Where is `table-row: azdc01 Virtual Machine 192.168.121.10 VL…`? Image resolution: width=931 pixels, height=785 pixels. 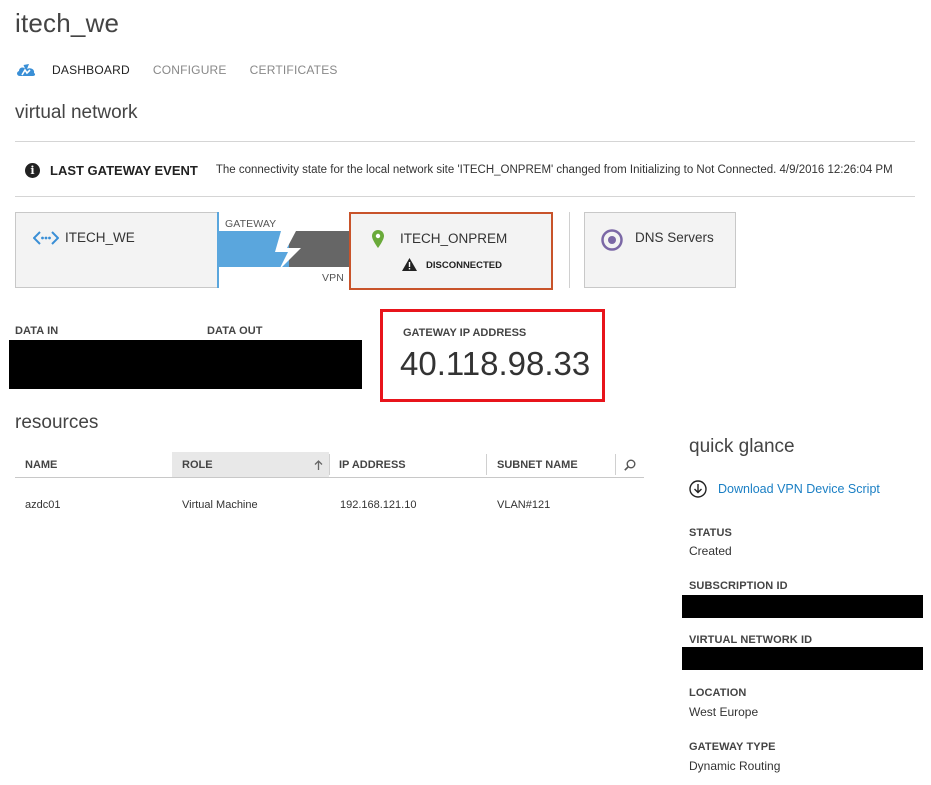 table-row: azdc01 Virtual Machine 192.168.121.10 VL… is located at coordinates (329, 505).